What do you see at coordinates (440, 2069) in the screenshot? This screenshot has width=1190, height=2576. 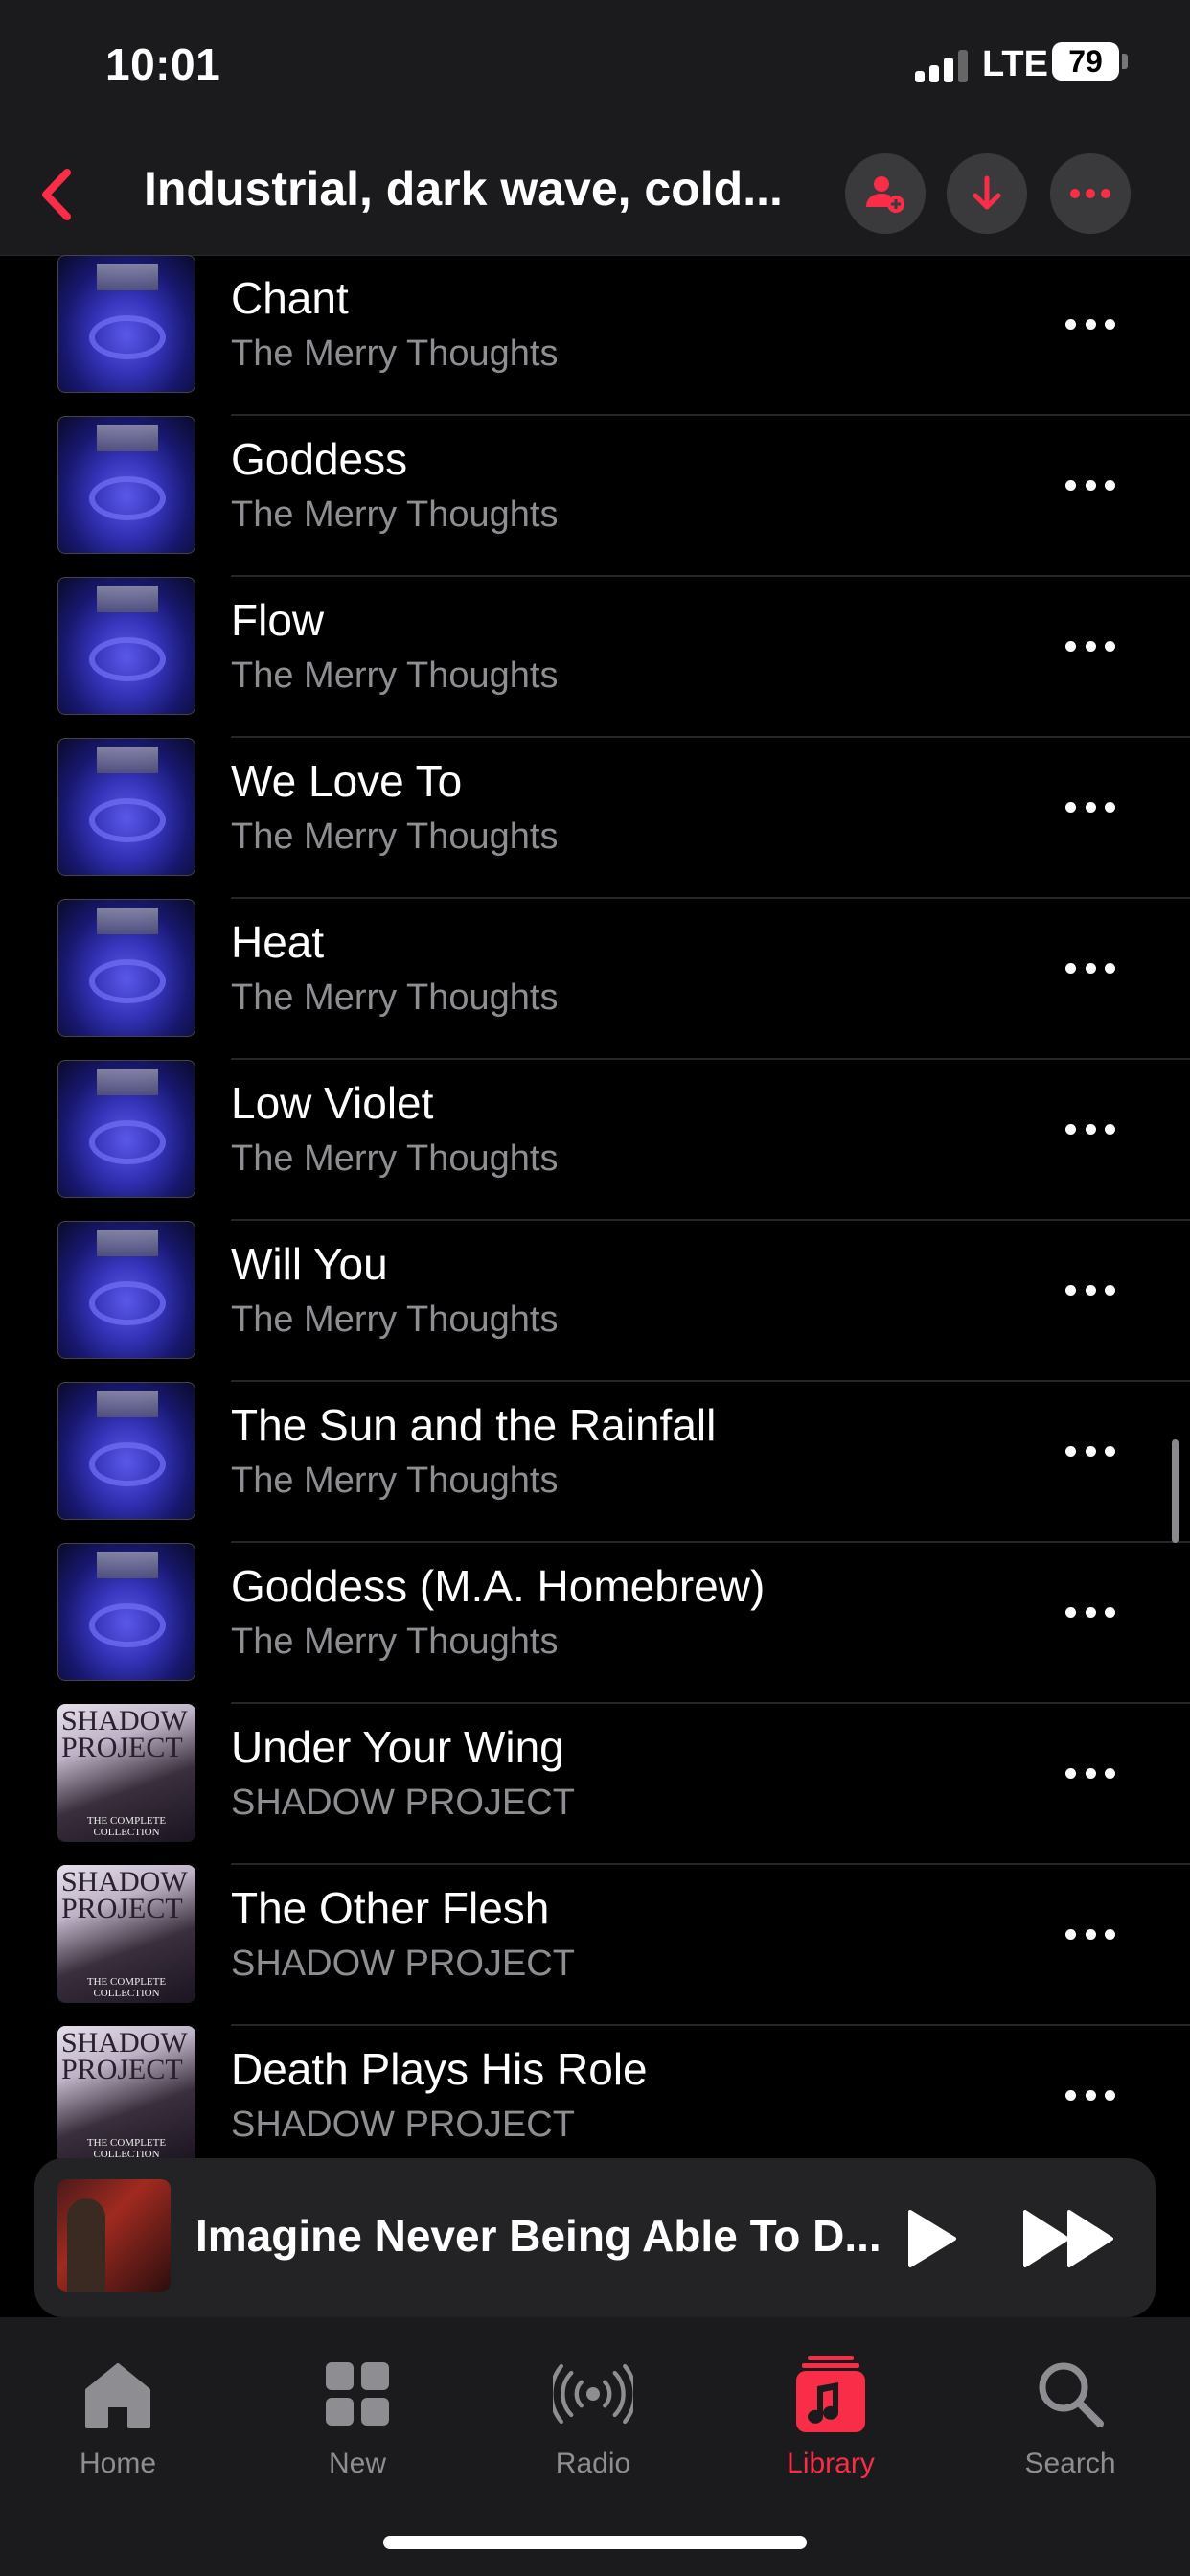 I see `song-title: Death Plays His Role` at bounding box center [440, 2069].